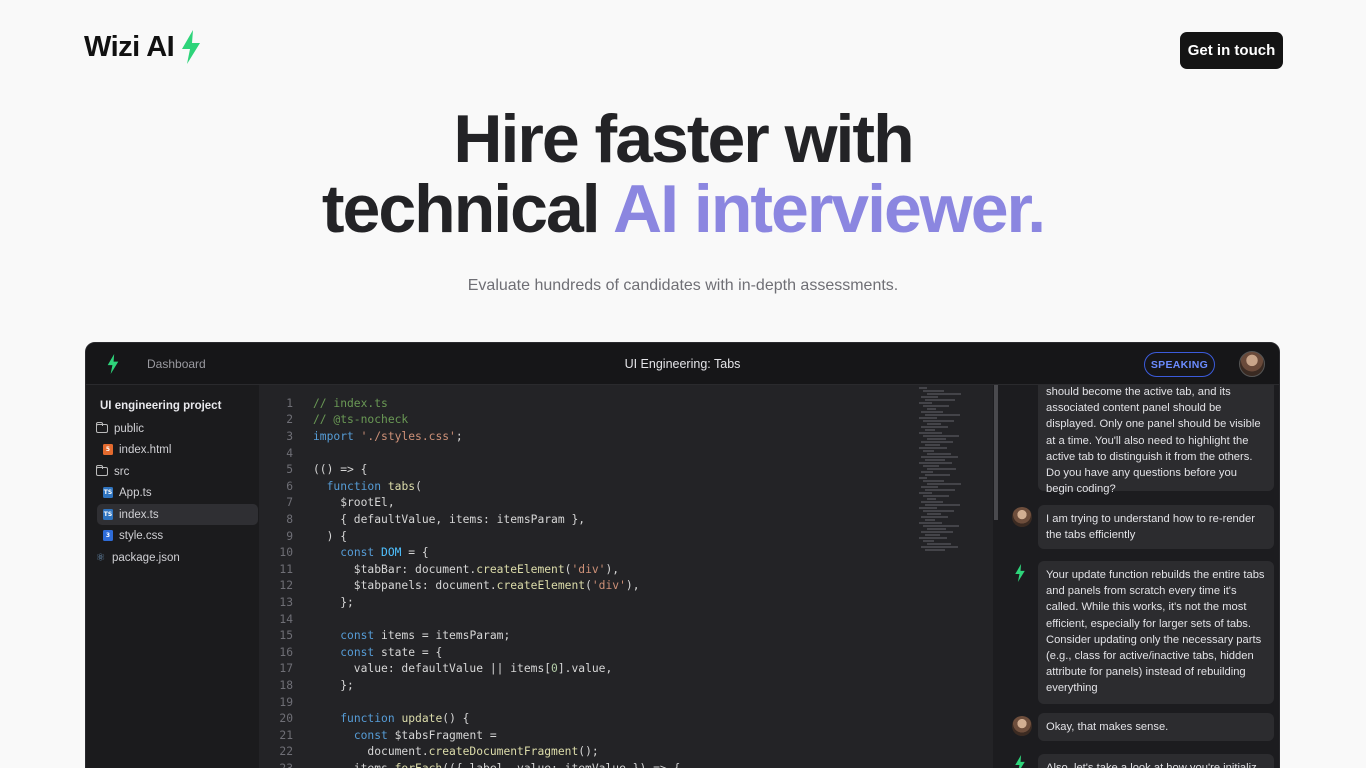 The height and width of the screenshot is (768, 1366). What do you see at coordinates (137, 449) in the screenshot?
I see `tree-item-index-html: 5 index.html` at bounding box center [137, 449].